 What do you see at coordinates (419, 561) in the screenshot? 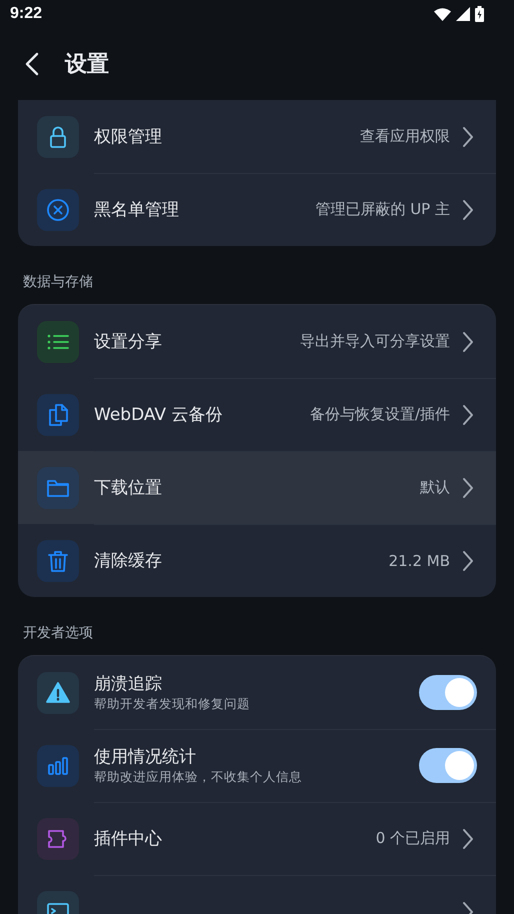
I see `row-value: 21.2 MB` at bounding box center [419, 561].